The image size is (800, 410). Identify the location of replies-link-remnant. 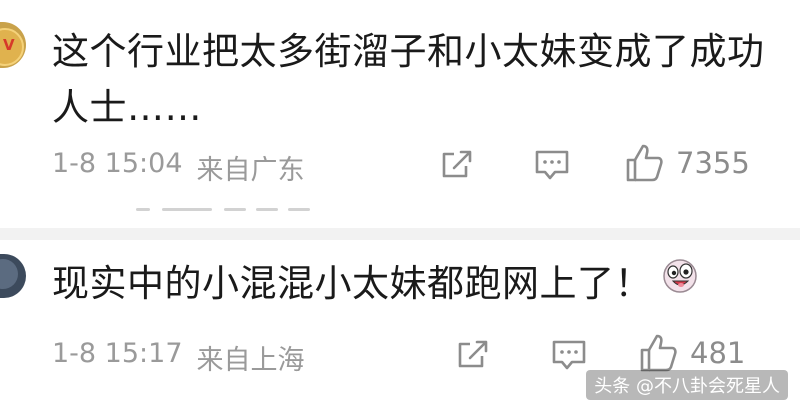
(232, 214).